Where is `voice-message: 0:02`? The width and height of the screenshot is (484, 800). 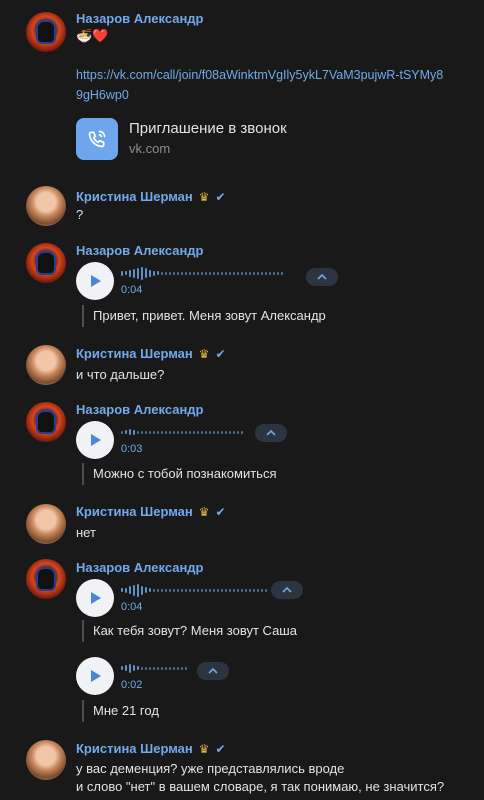 voice-message: 0:02 is located at coordinates (131, 676).